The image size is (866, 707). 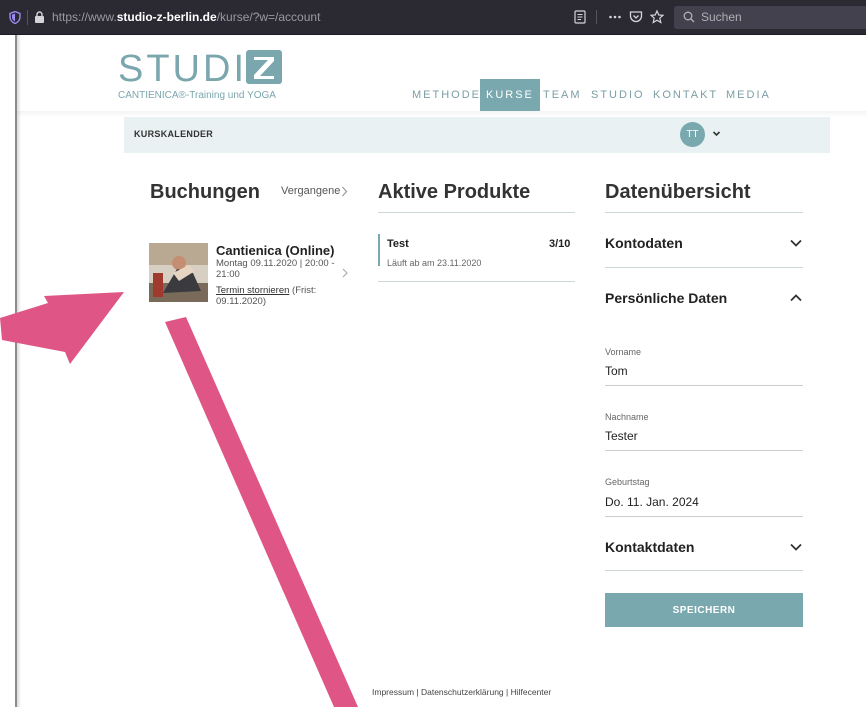 What do you see at coordinates (252, 290) in the screenshot?
I see `cancel-booking-link: Termin stornieren` at bounding box center [252, 290].